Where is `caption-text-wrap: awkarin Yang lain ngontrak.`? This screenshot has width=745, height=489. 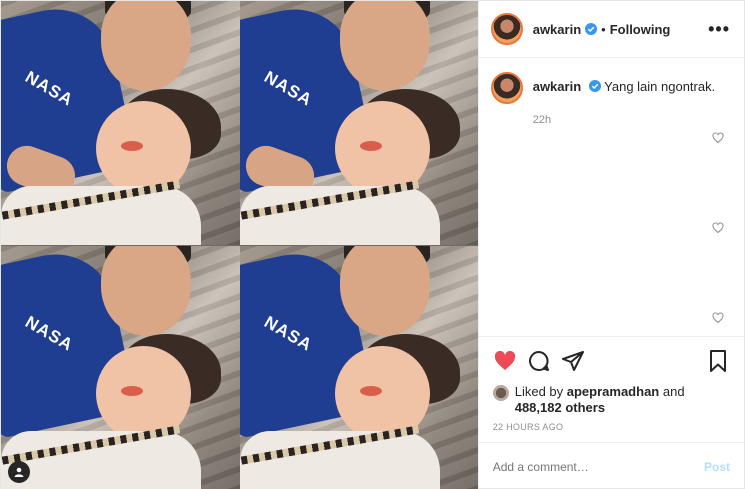
caption-text-wrap: awkarin Yang lain ngontrak. is located at coordinates (624, 84).